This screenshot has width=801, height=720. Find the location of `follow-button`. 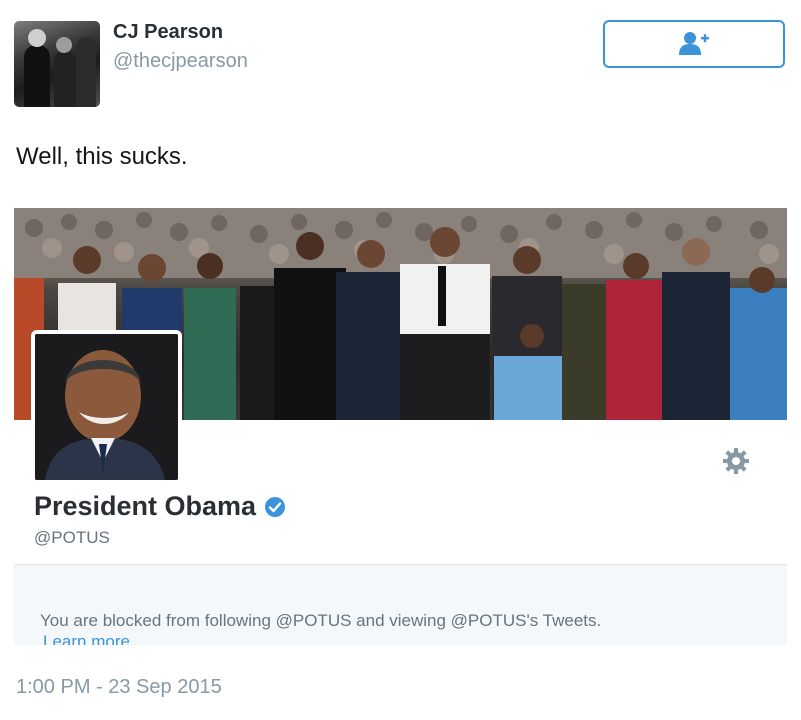

follow-button is located at coordinates (694, 44).